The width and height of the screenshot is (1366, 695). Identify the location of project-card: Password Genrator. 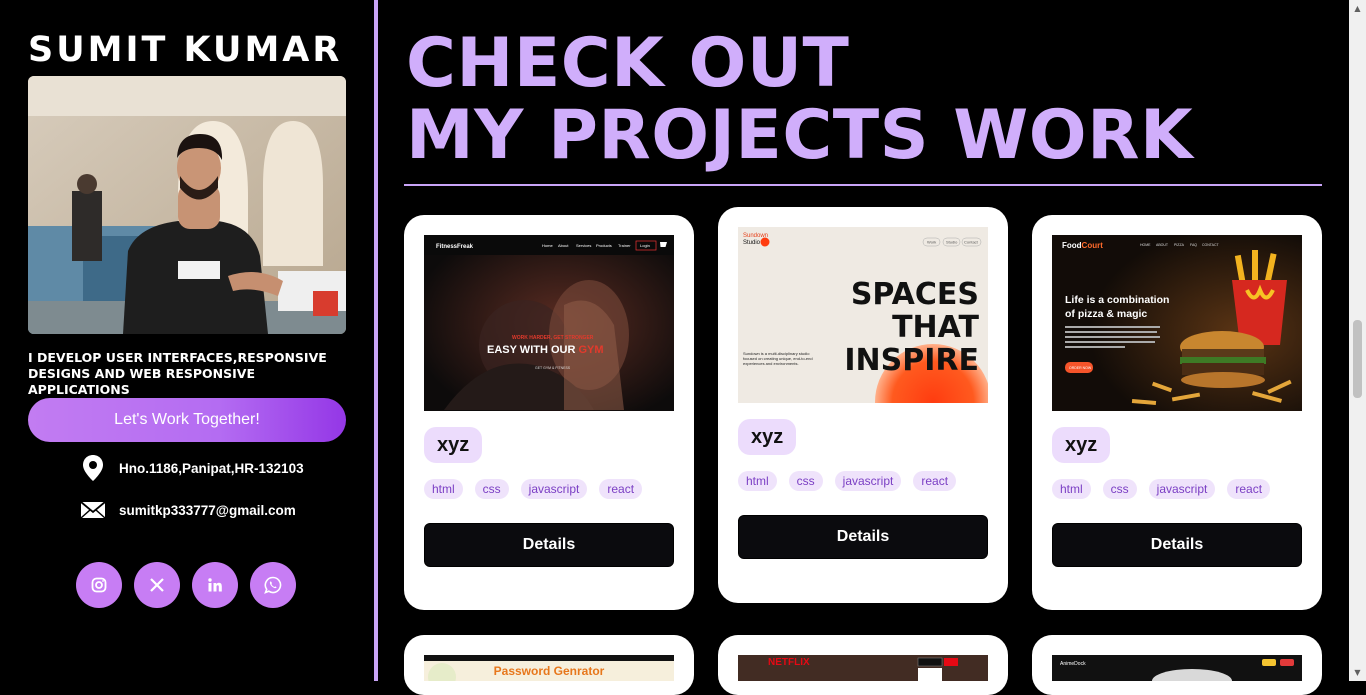
(549, 665).